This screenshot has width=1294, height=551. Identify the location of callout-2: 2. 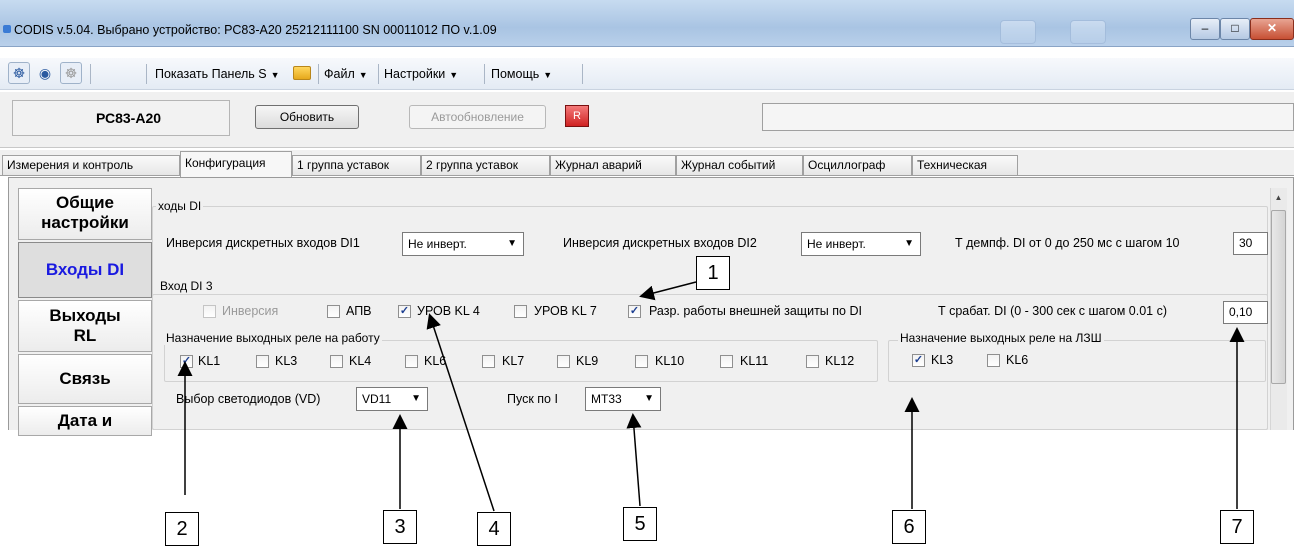
(182, 529).